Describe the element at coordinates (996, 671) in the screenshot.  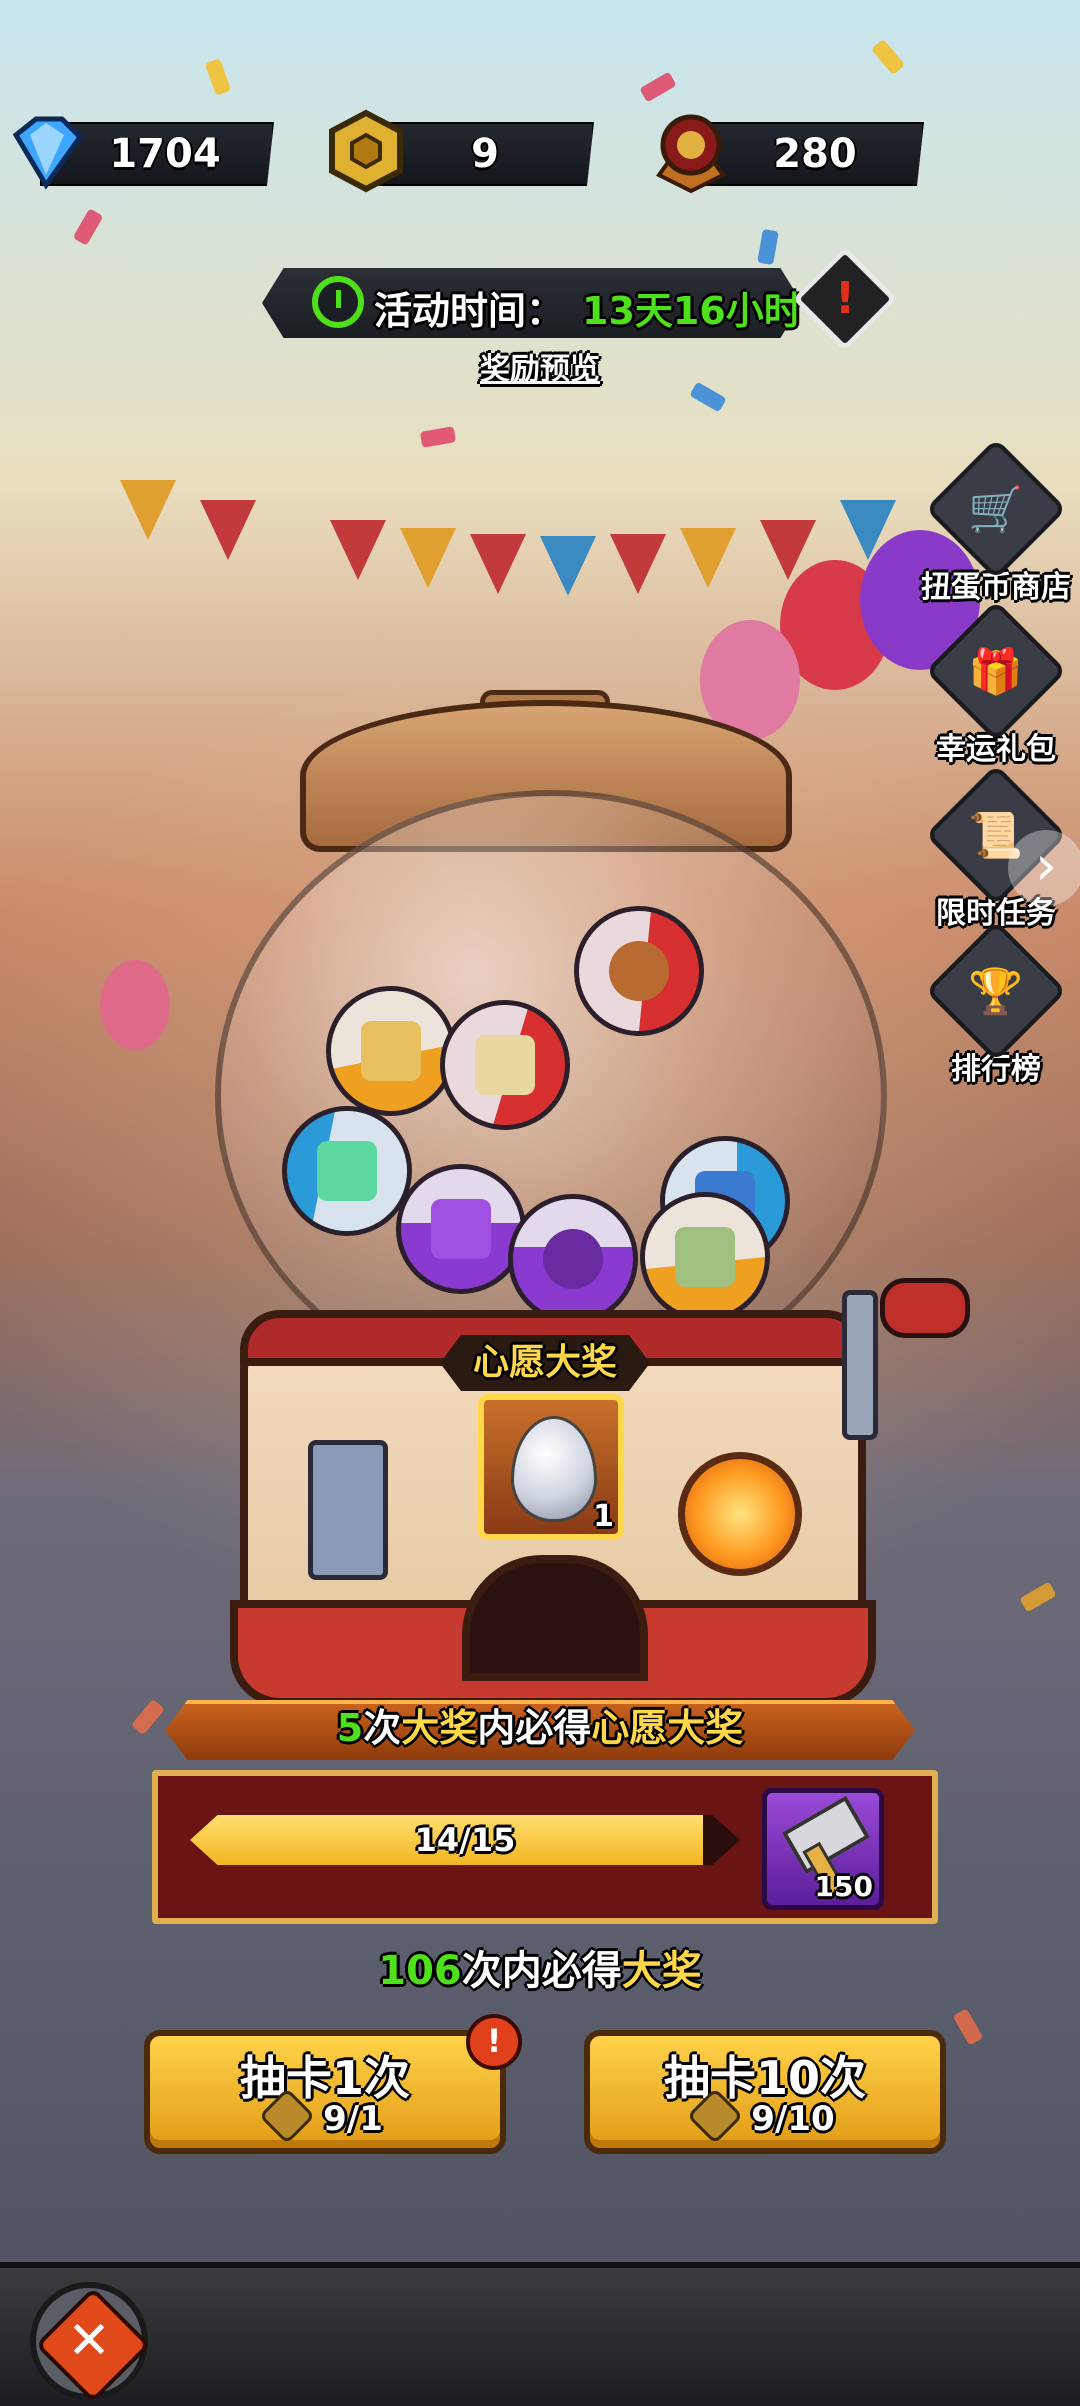
I see `gift-icon: 🎁` at that location.